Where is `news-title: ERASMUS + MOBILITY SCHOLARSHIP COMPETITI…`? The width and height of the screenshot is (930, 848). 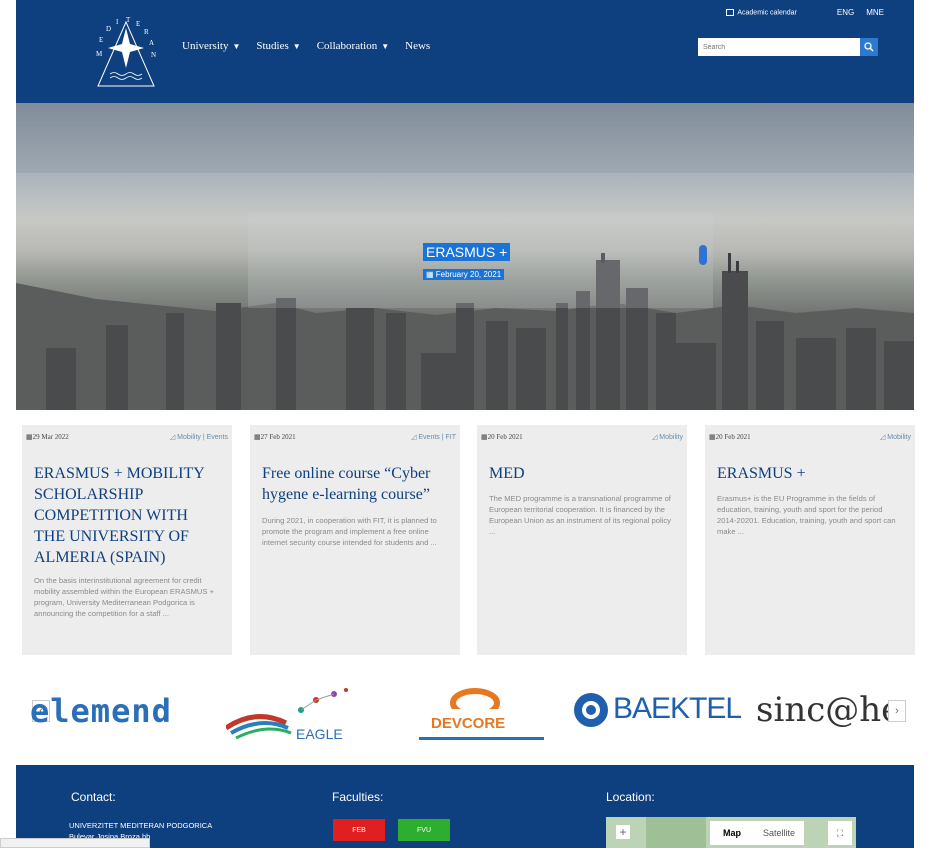 news-title: ERASMUS + MOBILITY SCHOLARSHIP COMPETITI… is located at coordinates (127, 515).